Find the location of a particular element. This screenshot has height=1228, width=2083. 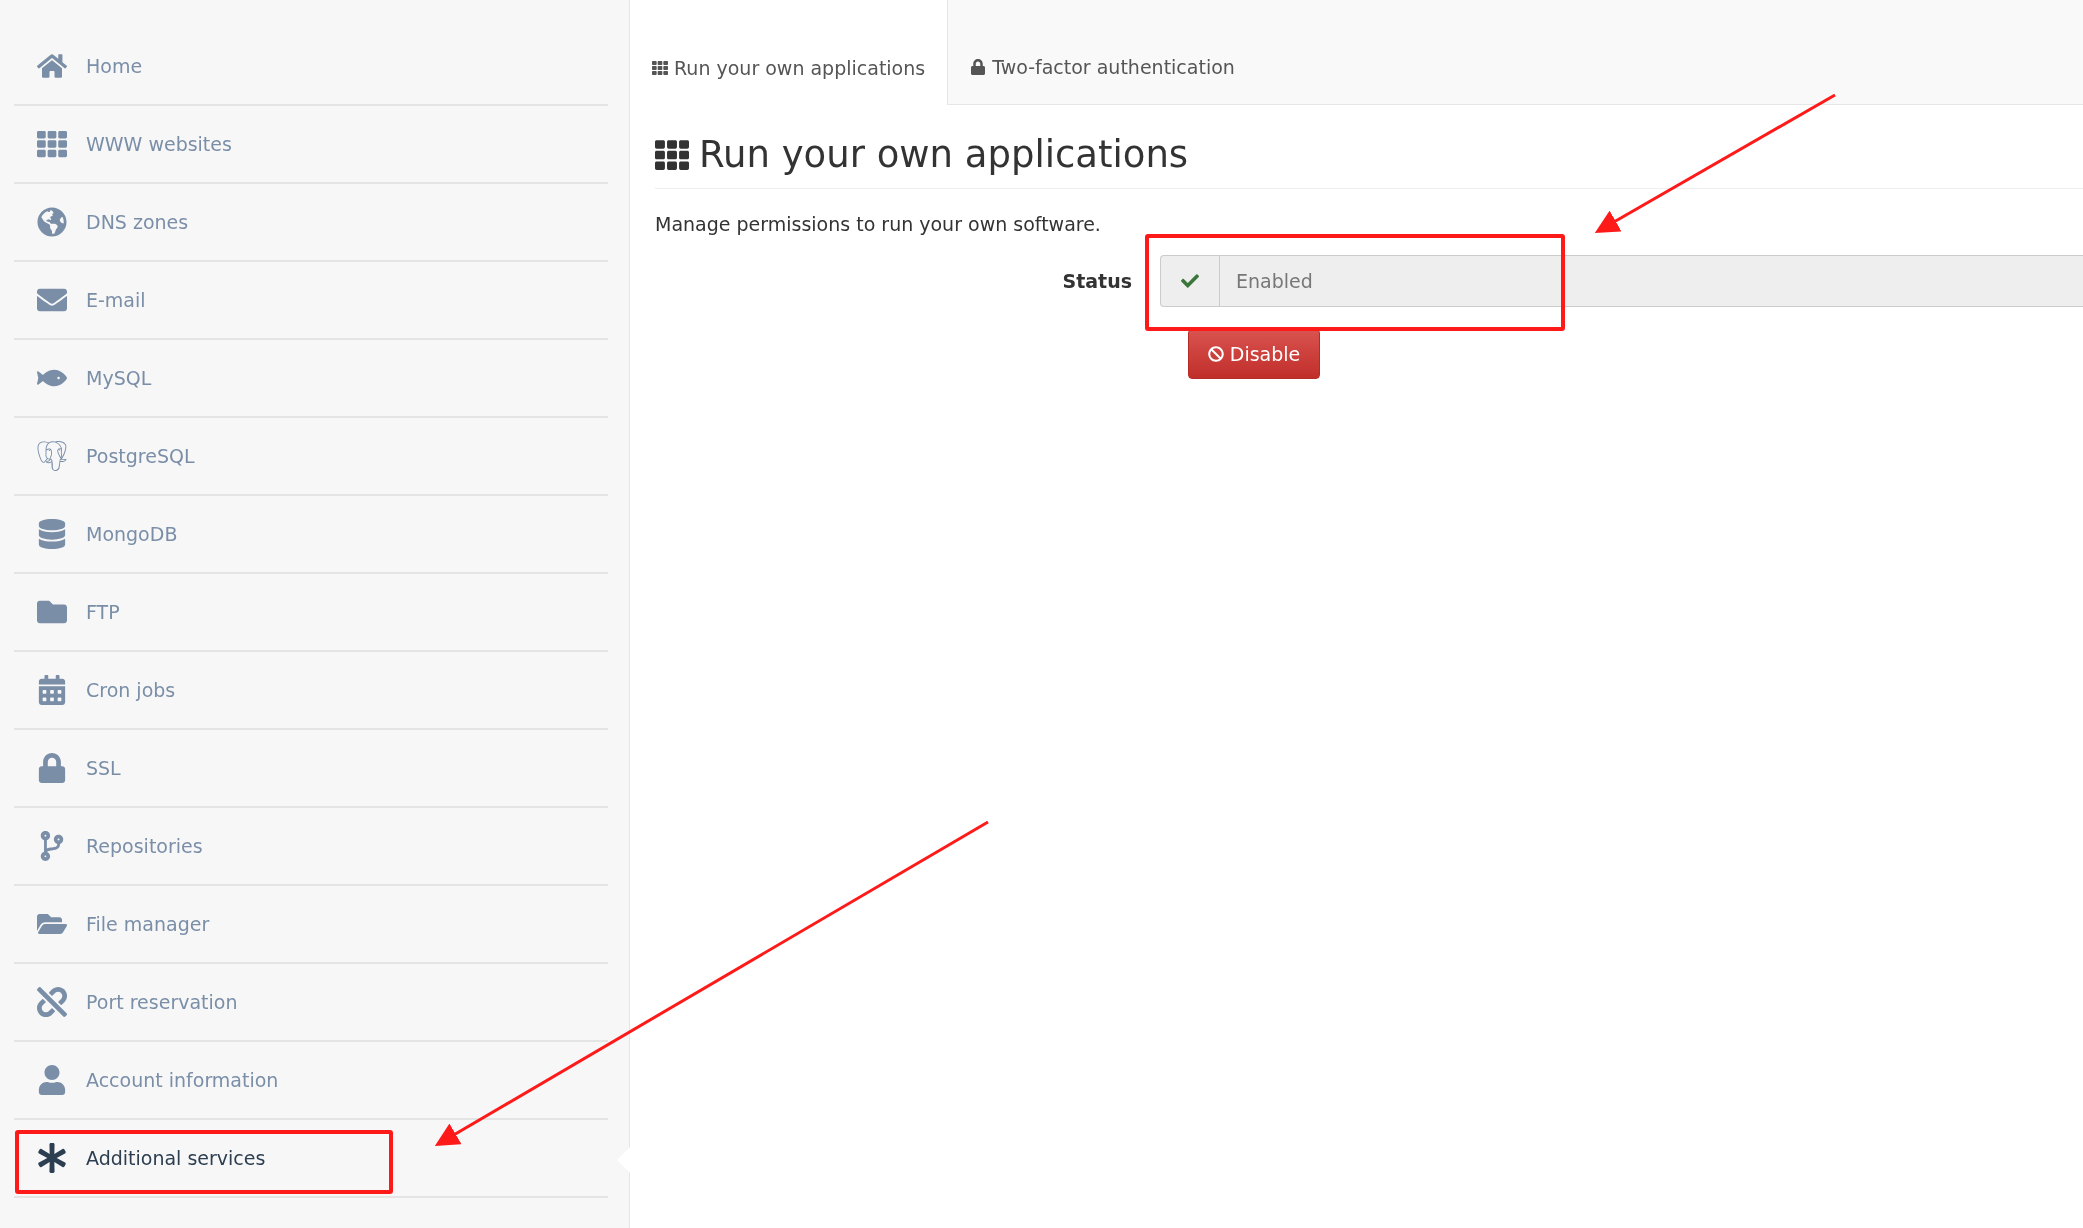

page-heading-text: Run your own applications is located at coordinates (944, 154).